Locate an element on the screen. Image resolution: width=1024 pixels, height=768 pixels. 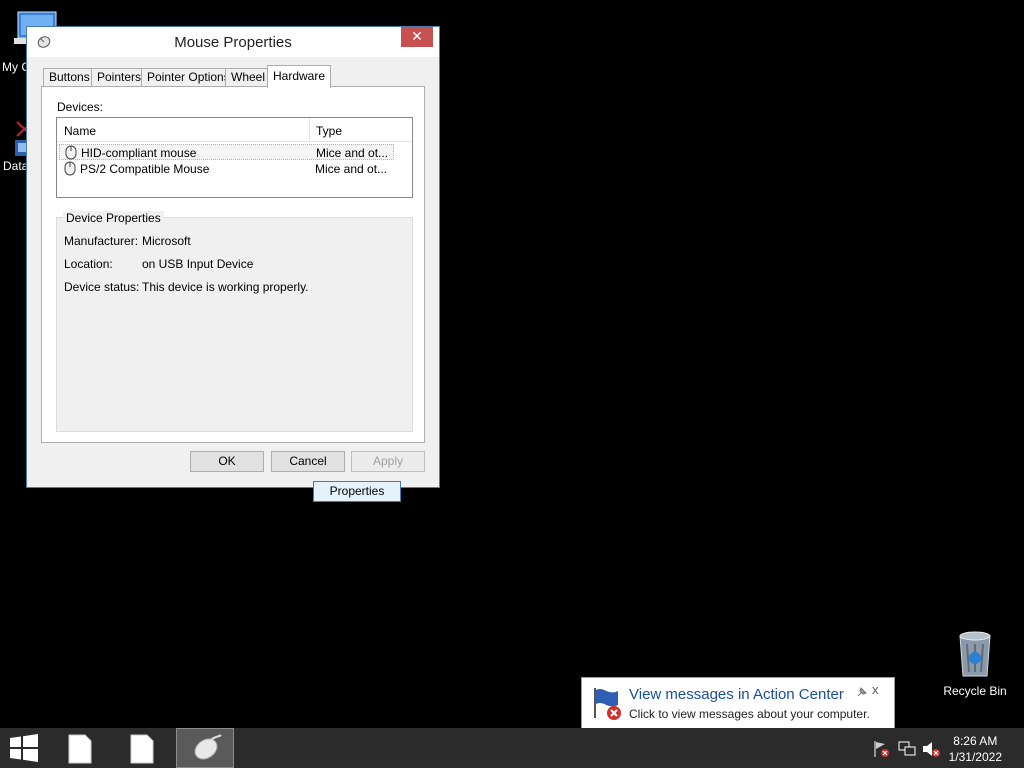
tab-pointers: Pointers is located at coordinates (119, 77).